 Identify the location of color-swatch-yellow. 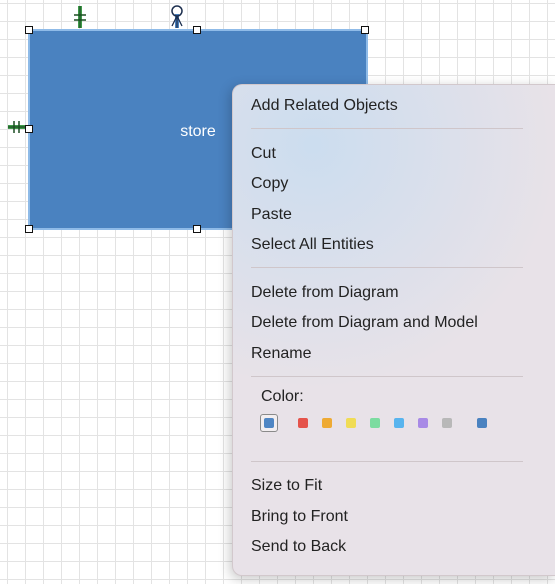
(351, 423).